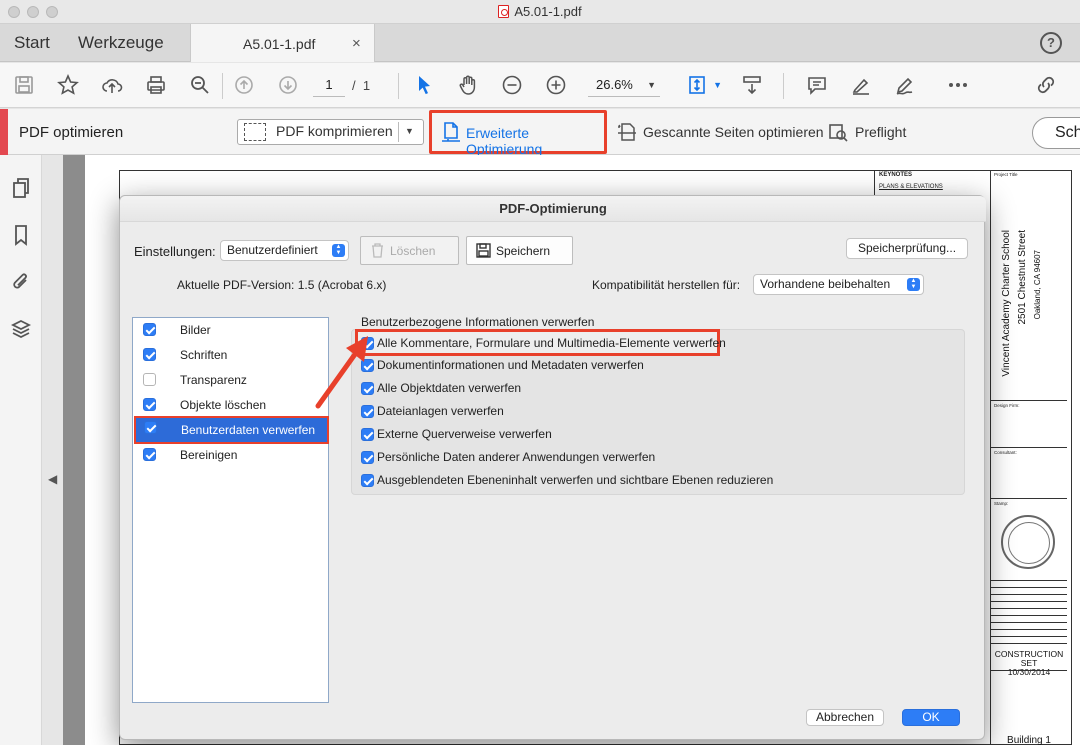  I want to click on window-title: A5.01-1.pdf, so click(540, 11).